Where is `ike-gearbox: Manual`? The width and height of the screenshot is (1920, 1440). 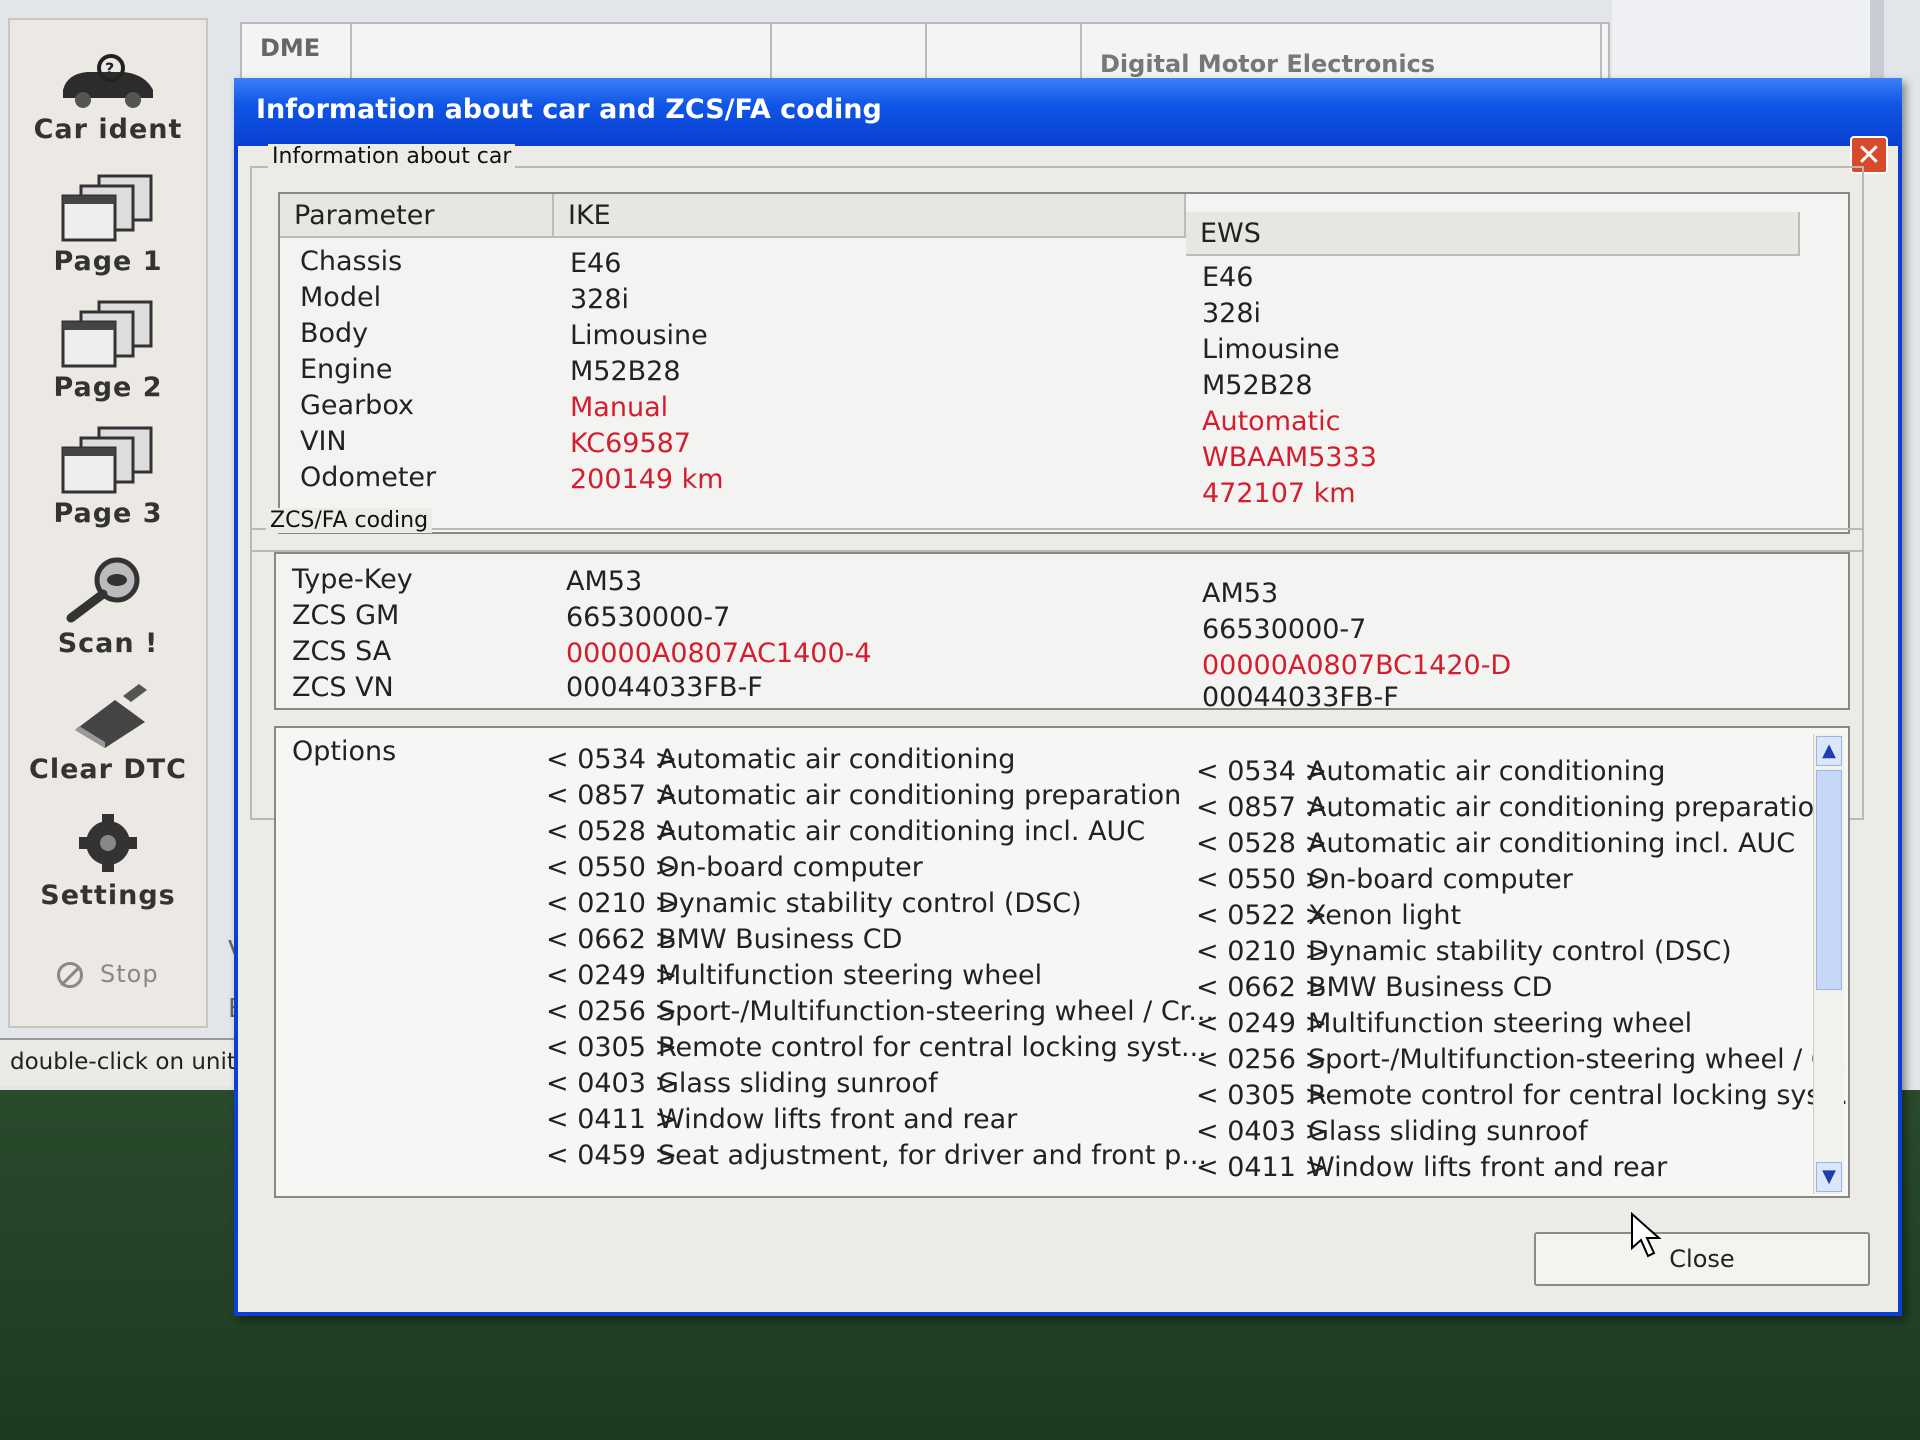 ike-gearbox: Manual is located at coordinates (619, 407).